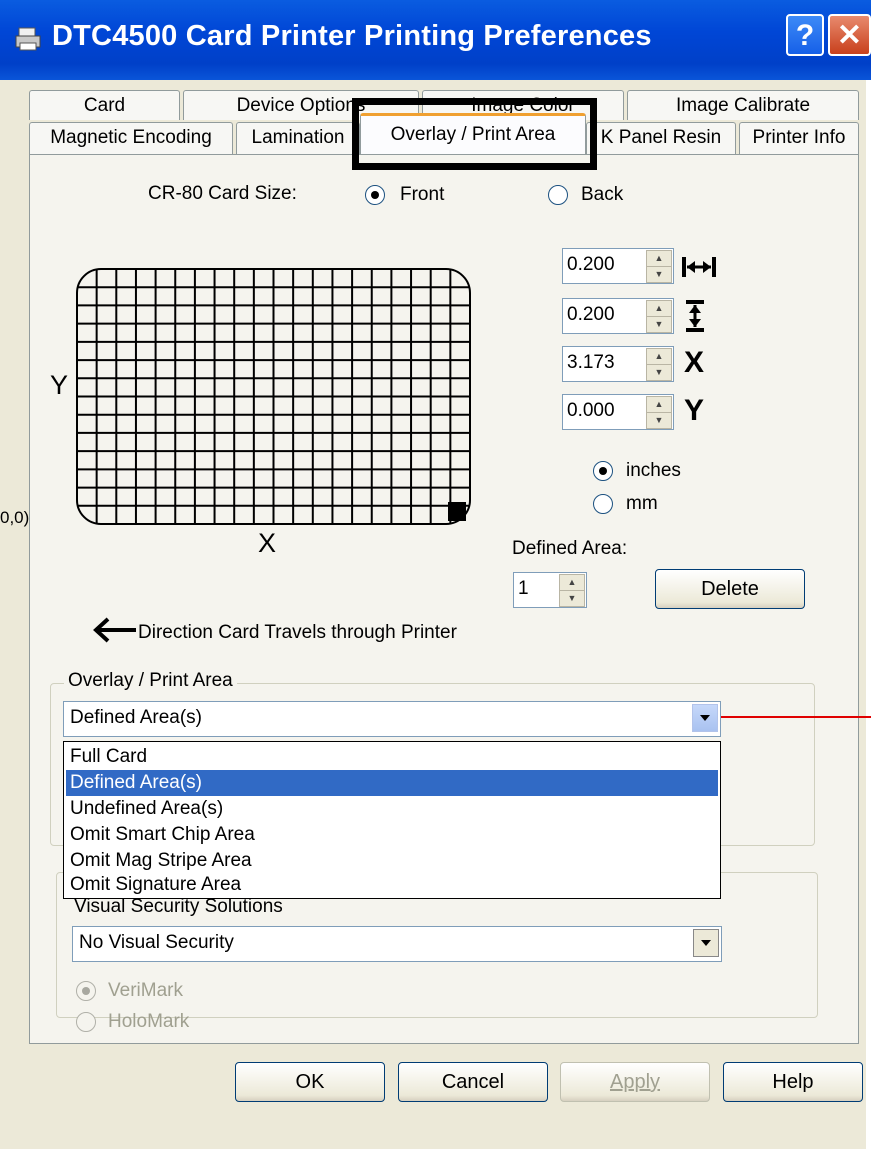 This screenshot has height=1149, width=871. Describe the element at coordinates (659, 258) in the screenshot. I see `width-up-button: ▲` at that location.